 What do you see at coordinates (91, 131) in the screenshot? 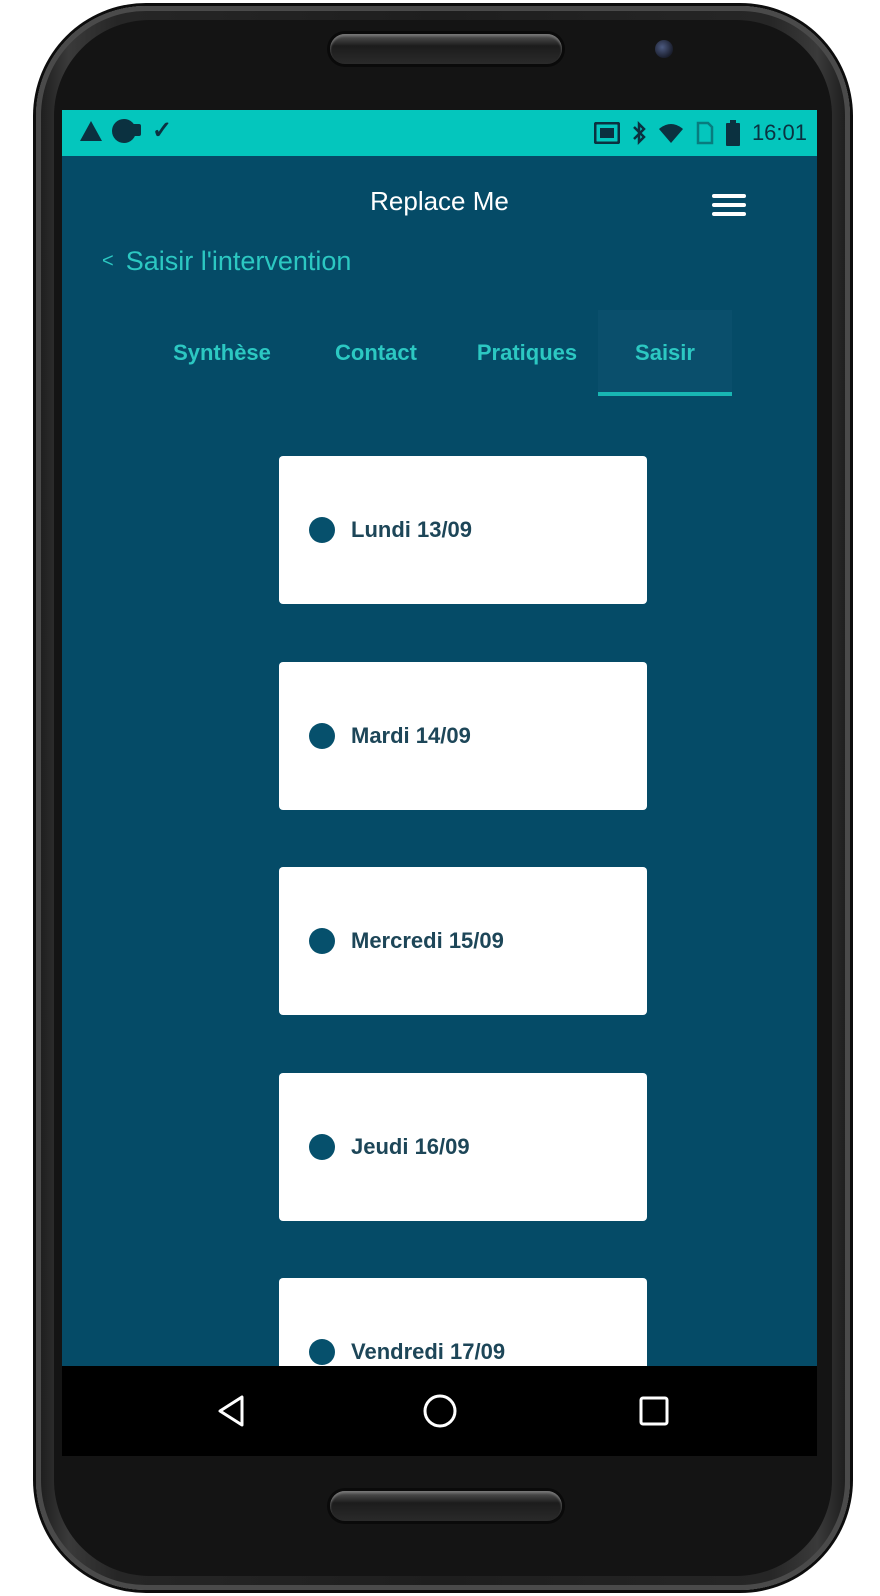
I see `warning-icon` at bounding box center [91, 131].